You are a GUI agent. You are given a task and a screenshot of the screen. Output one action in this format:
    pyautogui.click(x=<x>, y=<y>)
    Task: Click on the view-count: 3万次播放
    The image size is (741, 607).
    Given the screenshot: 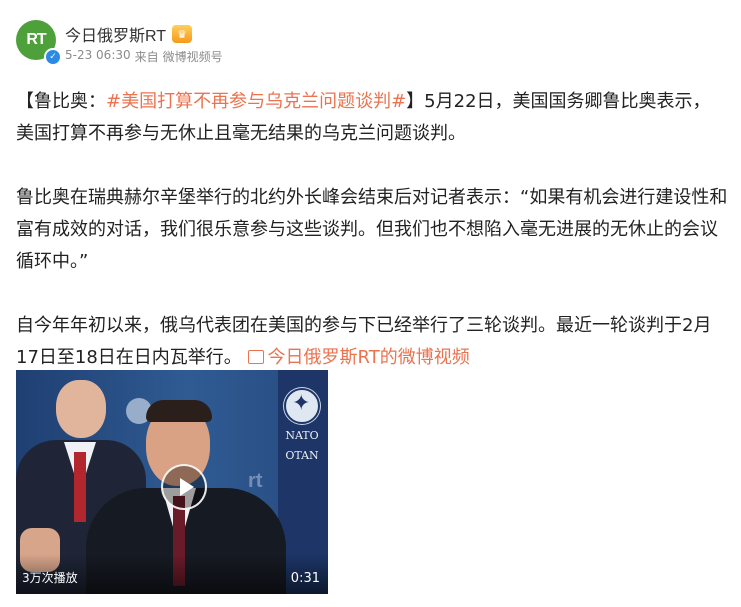 What is the action you would take?
    pyautogui.click(x=50, y=578)
    